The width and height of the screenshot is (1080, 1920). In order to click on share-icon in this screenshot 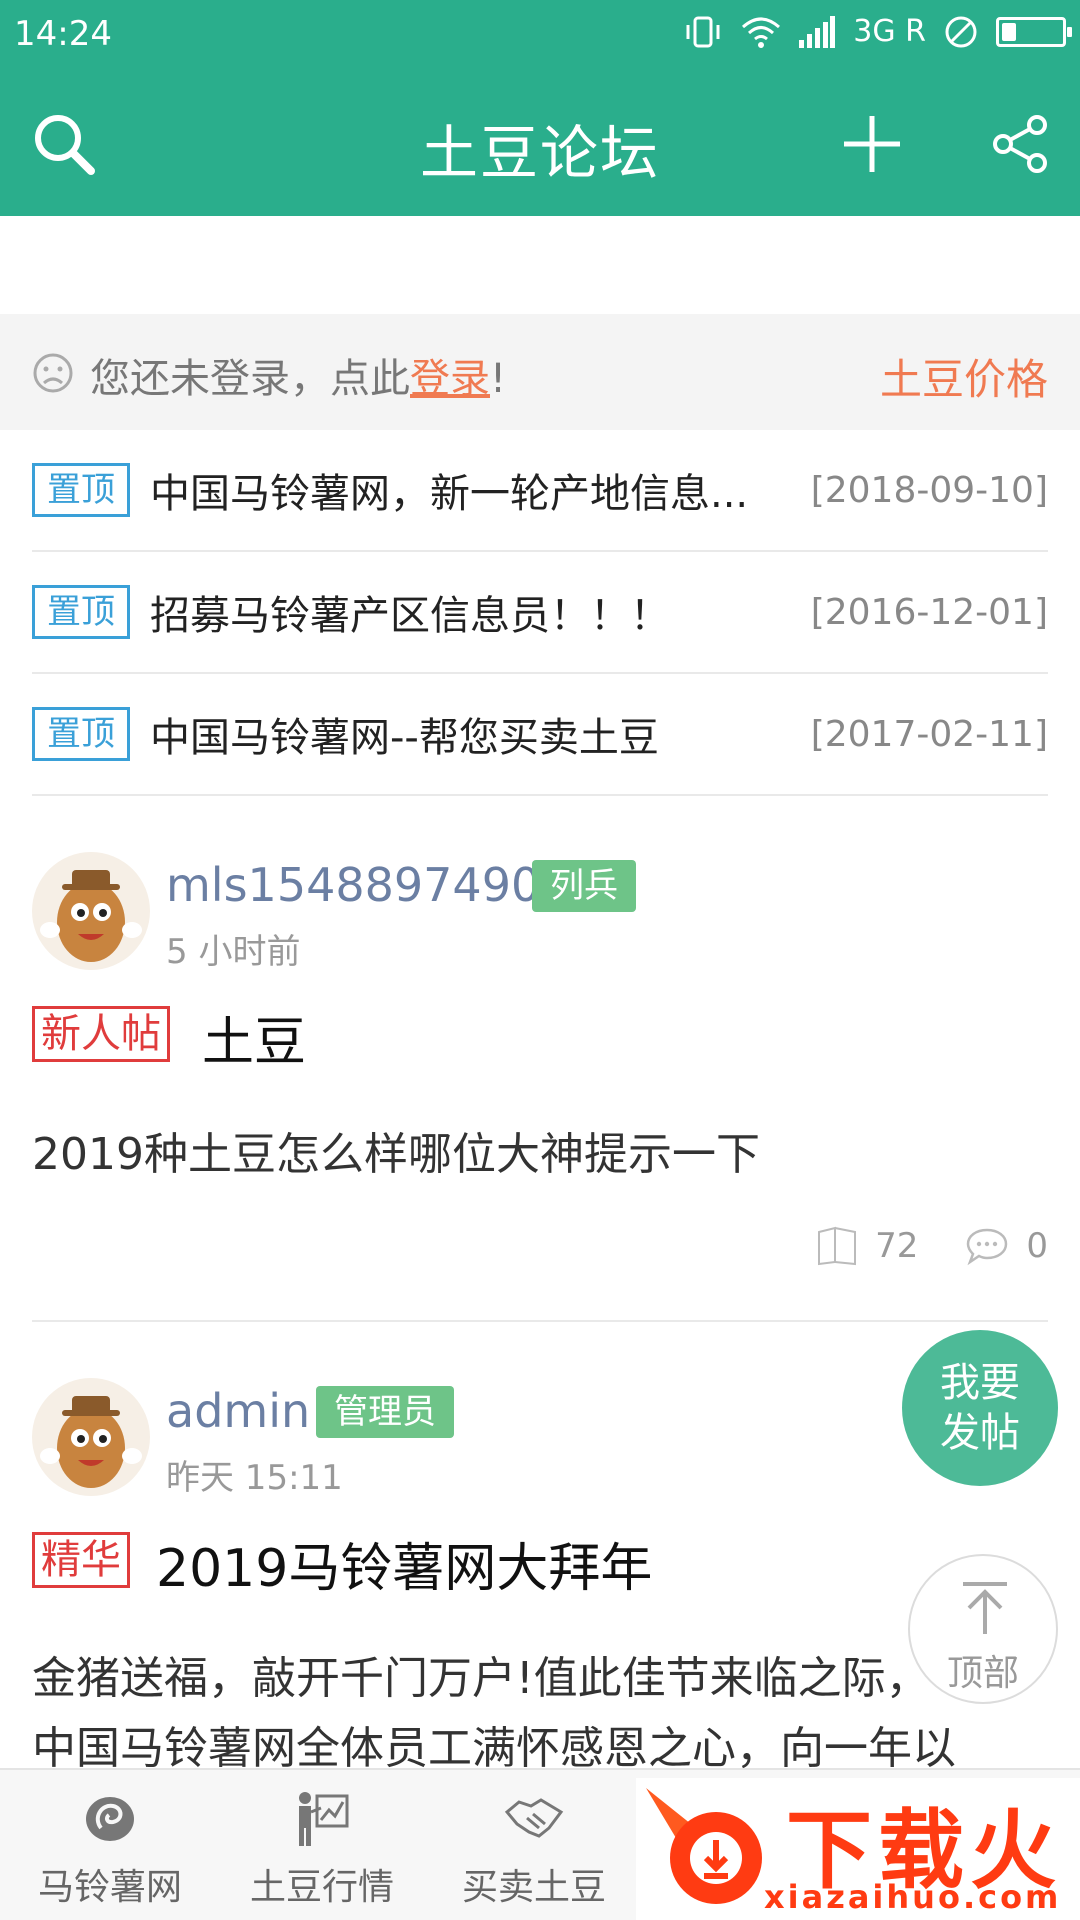, I will do `click(1020, 144)`.